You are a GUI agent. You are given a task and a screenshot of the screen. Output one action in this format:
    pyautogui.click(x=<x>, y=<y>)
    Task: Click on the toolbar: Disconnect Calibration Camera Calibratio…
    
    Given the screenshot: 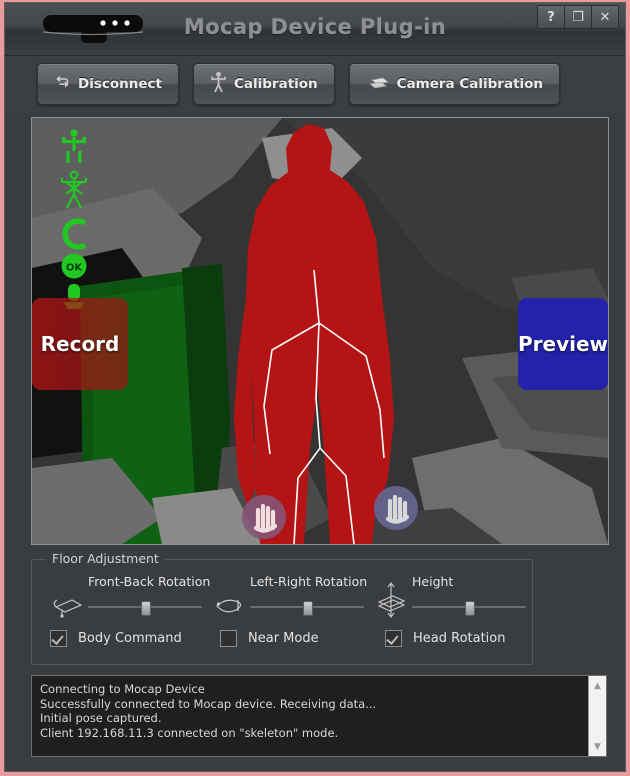 What is the action you would take?
    pyautogui.click(x=315, y=84)
    